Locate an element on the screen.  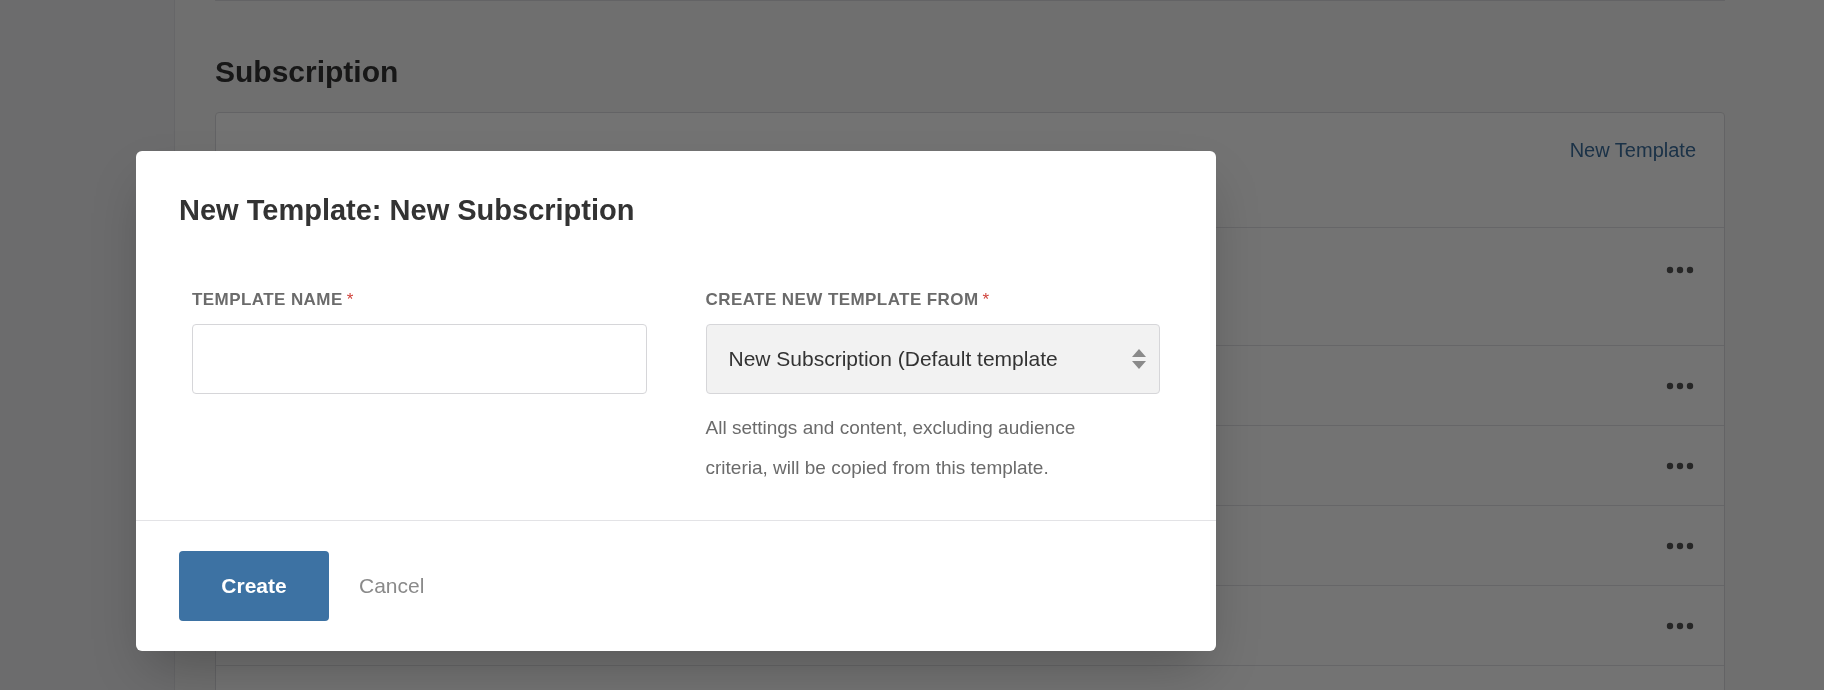
cancel-button: Cancel is located at coordinates (392, 586).